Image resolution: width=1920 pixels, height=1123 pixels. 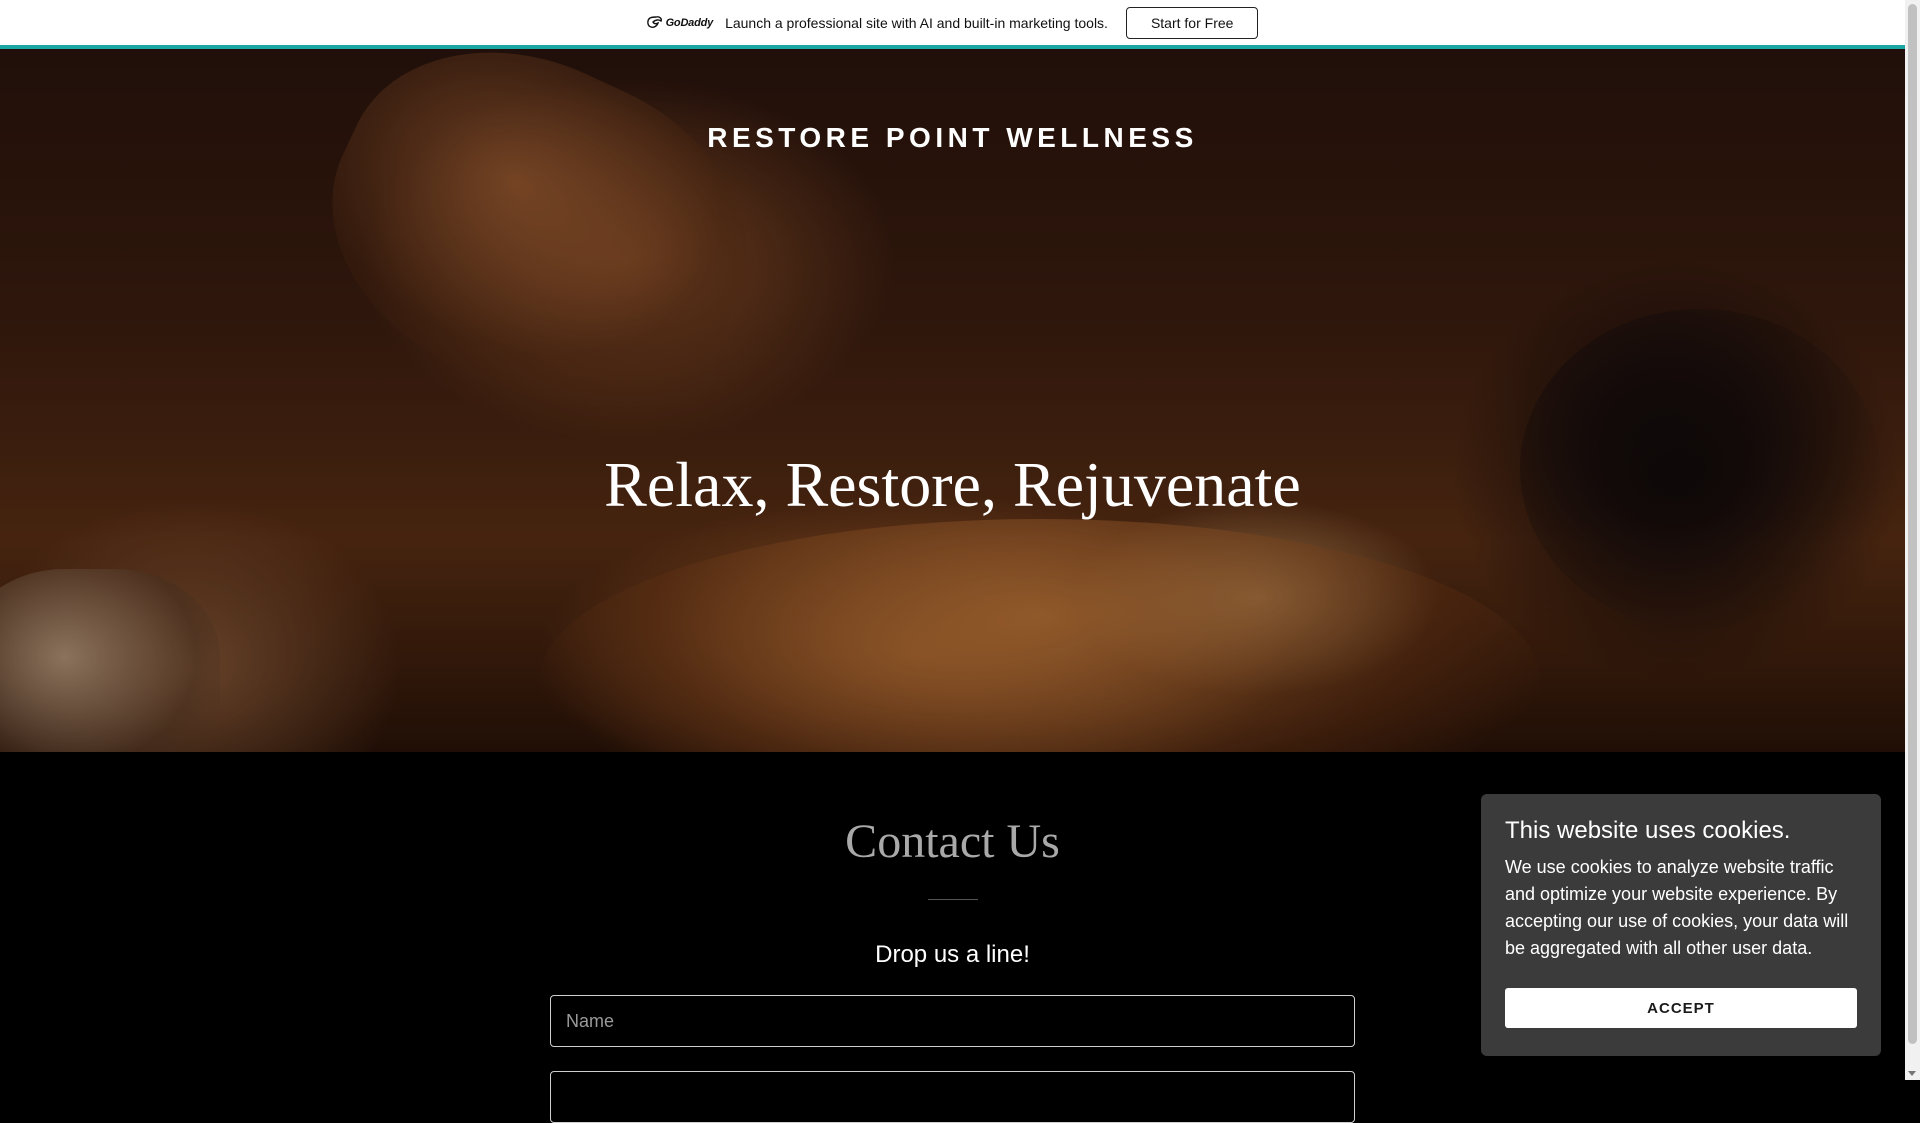 What do you see at coordinates (1648, 830) in the screenshot?
I see `cookie-title: This website uses cookies.` at bounding box center [1648, 830].